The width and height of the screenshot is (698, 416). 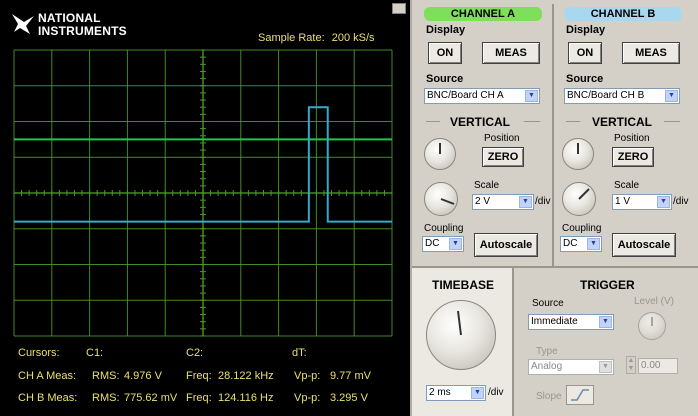 I want to click on cursors-title: Cursors:, so click(x=39, y=353).